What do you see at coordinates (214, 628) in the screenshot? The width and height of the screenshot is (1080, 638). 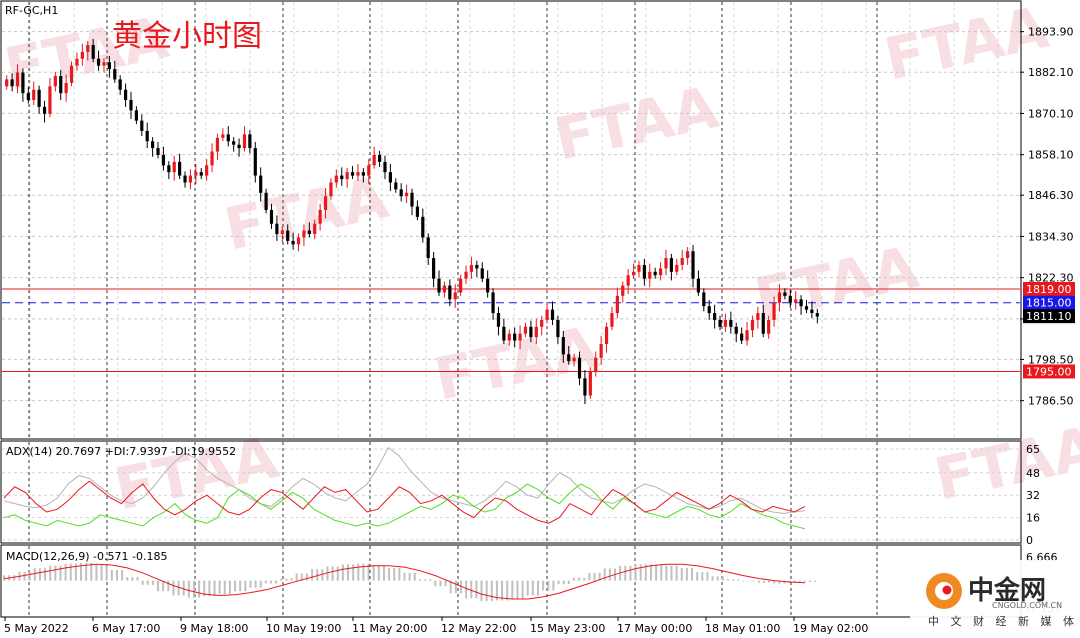 I see `x-tick-label: 9 May 18:00` at bounding box center [214, 628].